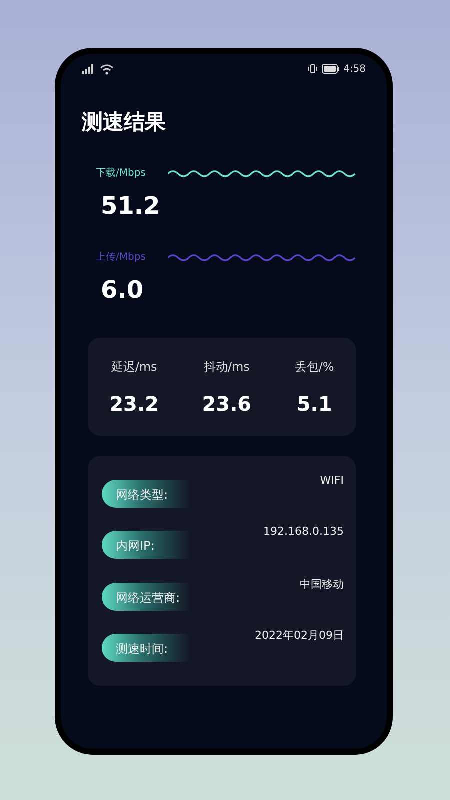 This screenshot has height=800, width=450. I want to click on stat-value: 23.2, so click(134, 404).